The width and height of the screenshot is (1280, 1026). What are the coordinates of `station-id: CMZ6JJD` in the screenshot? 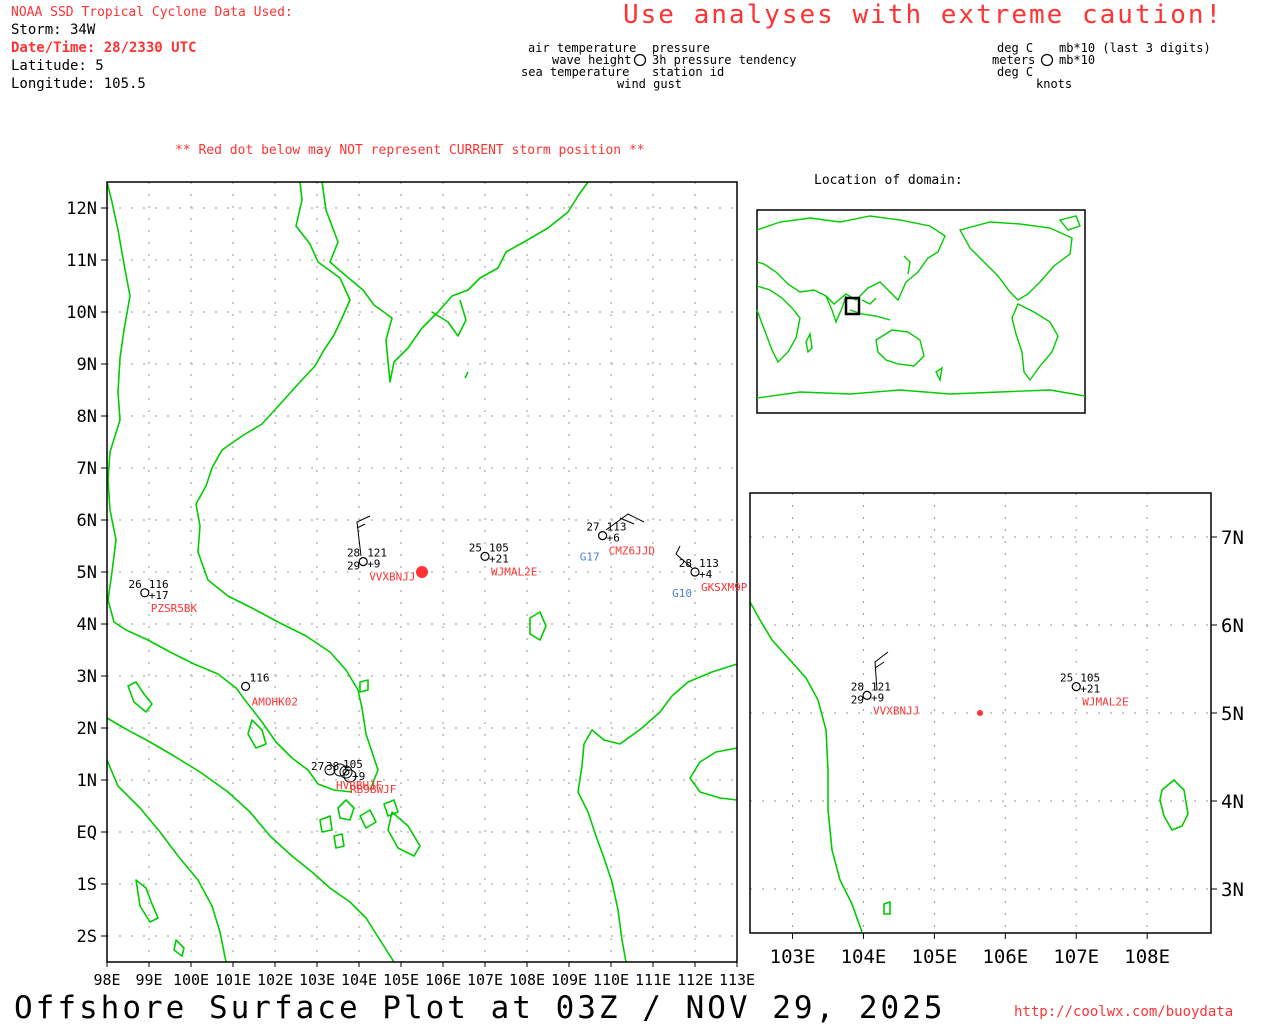 It's located at (632, 551).